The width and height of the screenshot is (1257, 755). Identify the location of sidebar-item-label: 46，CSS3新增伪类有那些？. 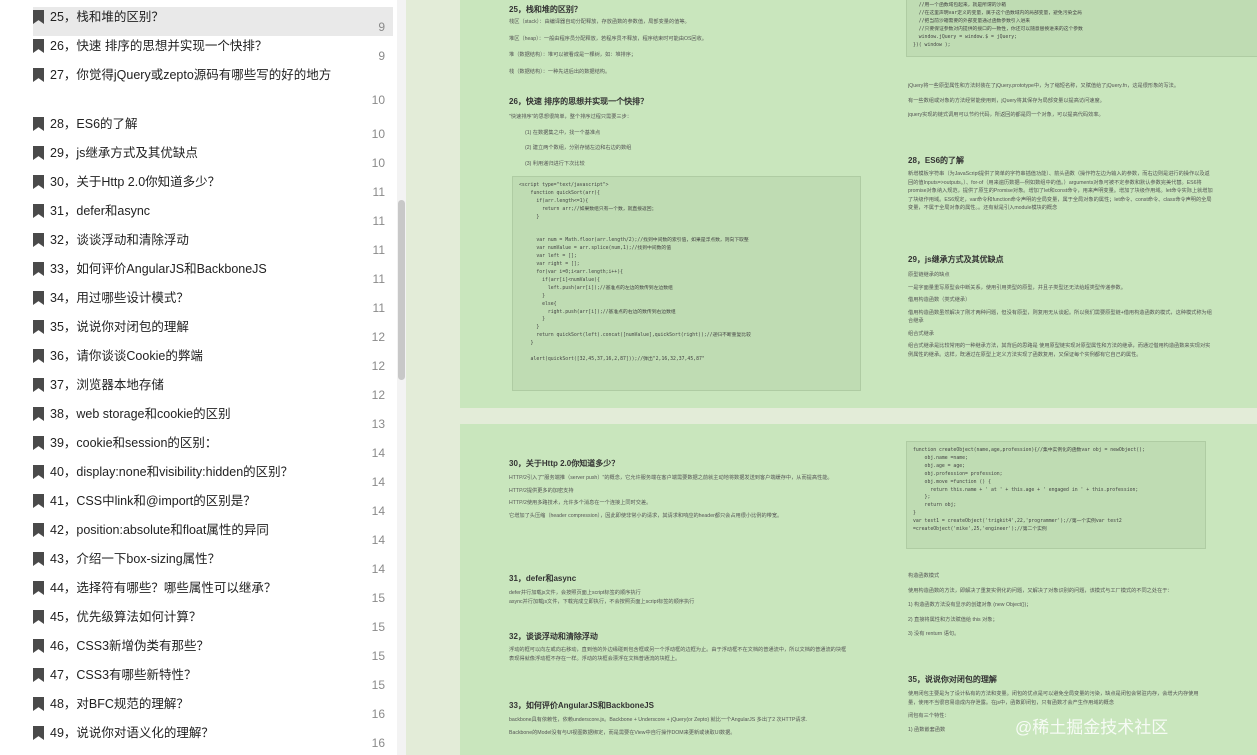
(130, 646).